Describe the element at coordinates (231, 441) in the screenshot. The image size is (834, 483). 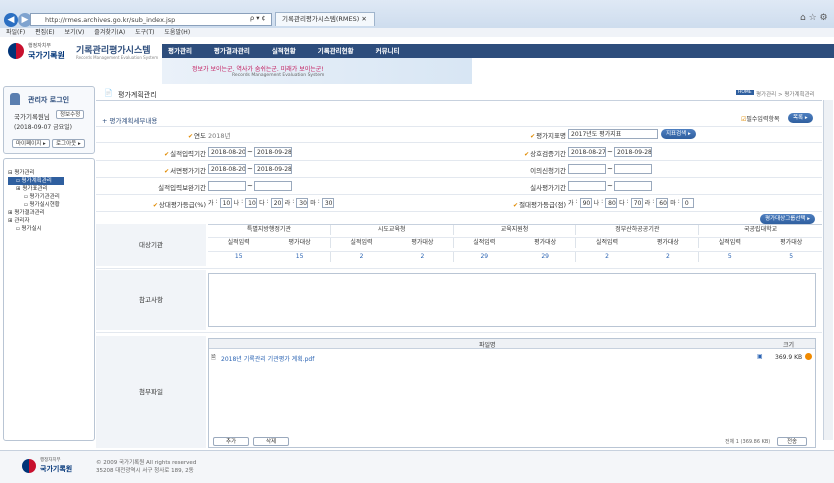
I see `add-file-button: 추가` at that location.